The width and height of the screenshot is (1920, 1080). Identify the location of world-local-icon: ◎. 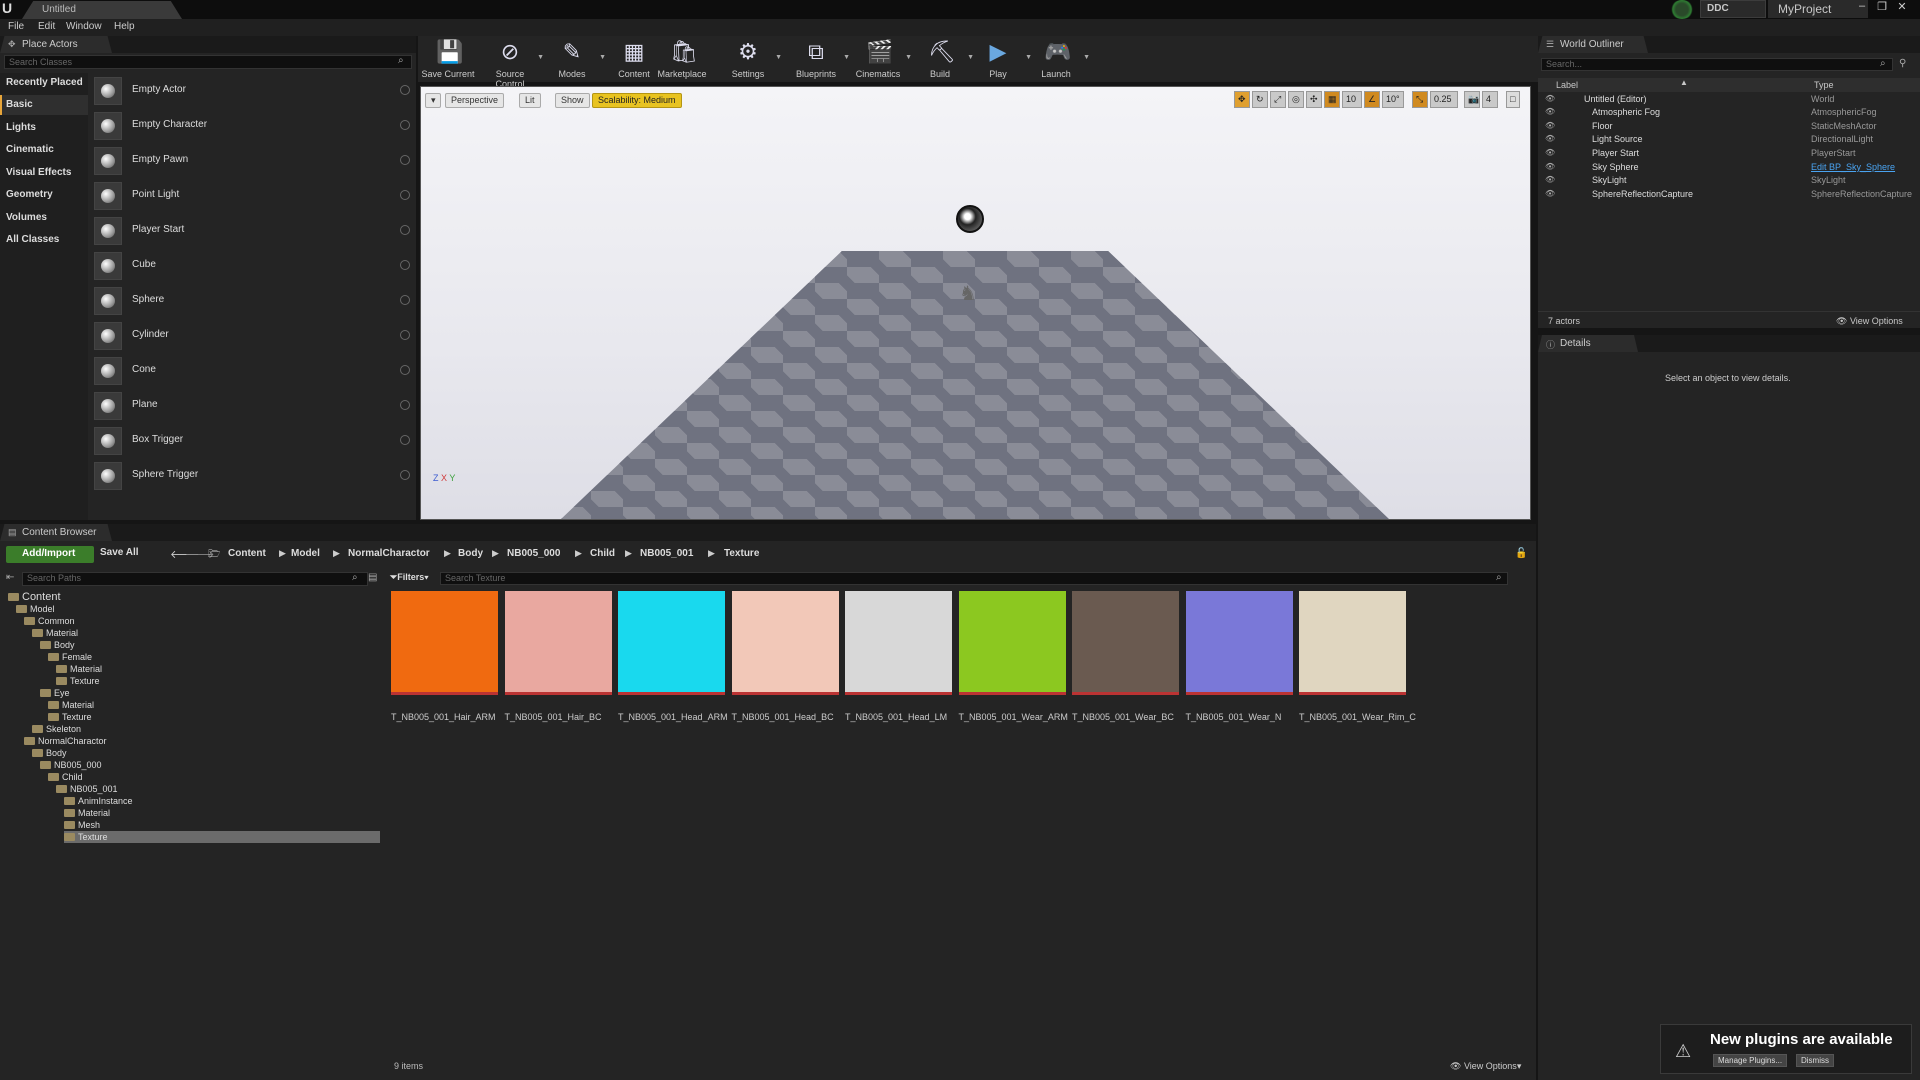
(1296, 99).